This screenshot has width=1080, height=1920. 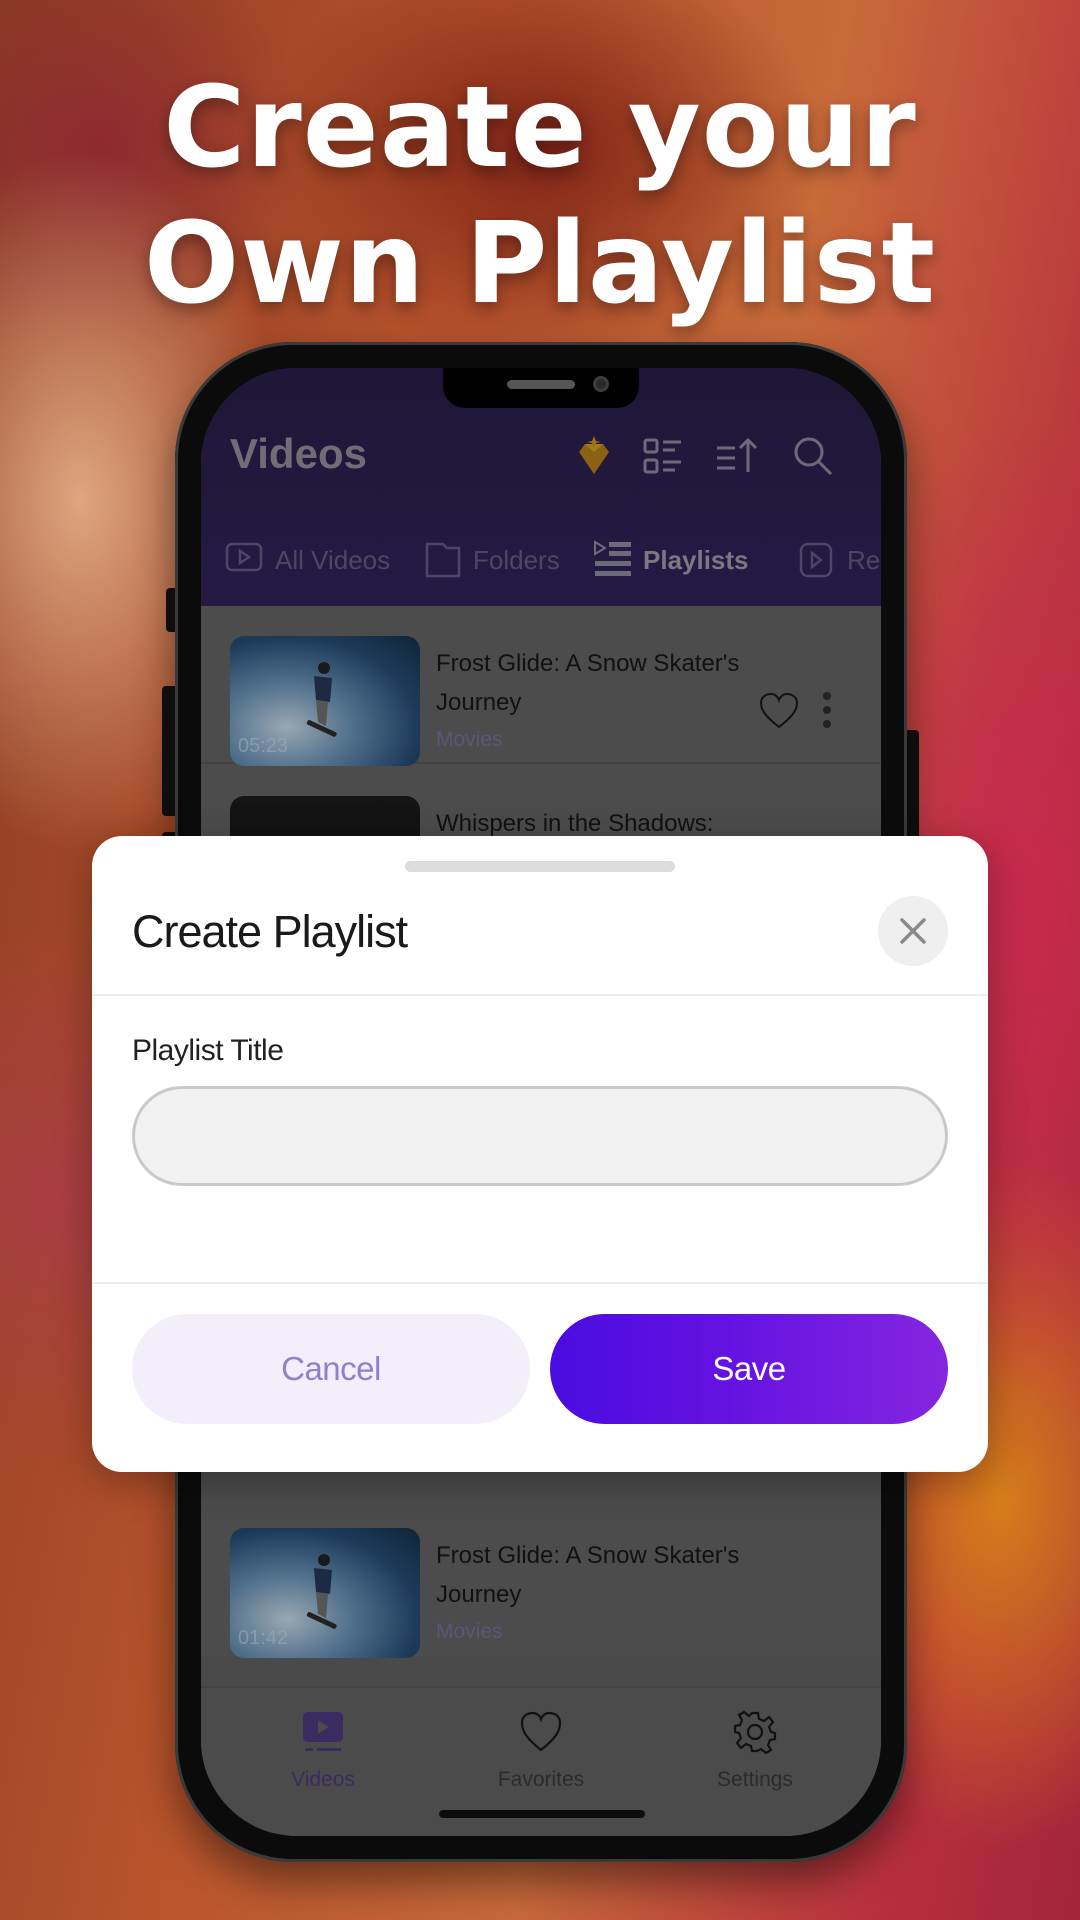 I want to click on close-button, so click(x=913, y=931).